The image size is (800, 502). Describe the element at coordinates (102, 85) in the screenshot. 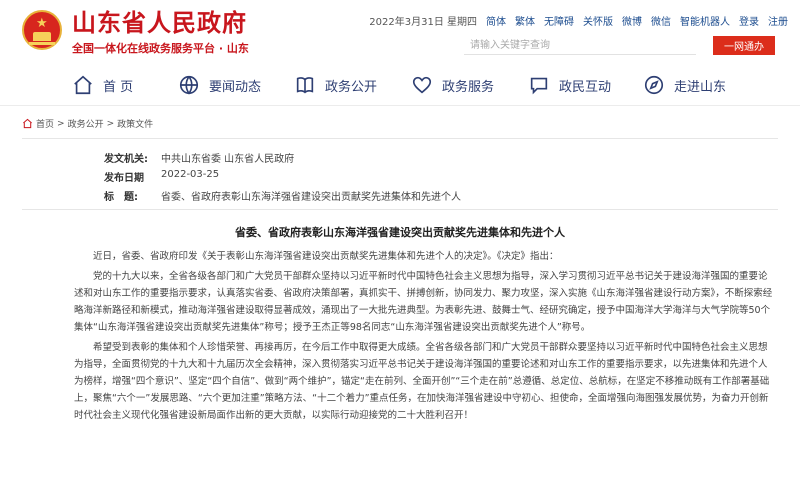

I see `nav-home: 首 页` at that location.